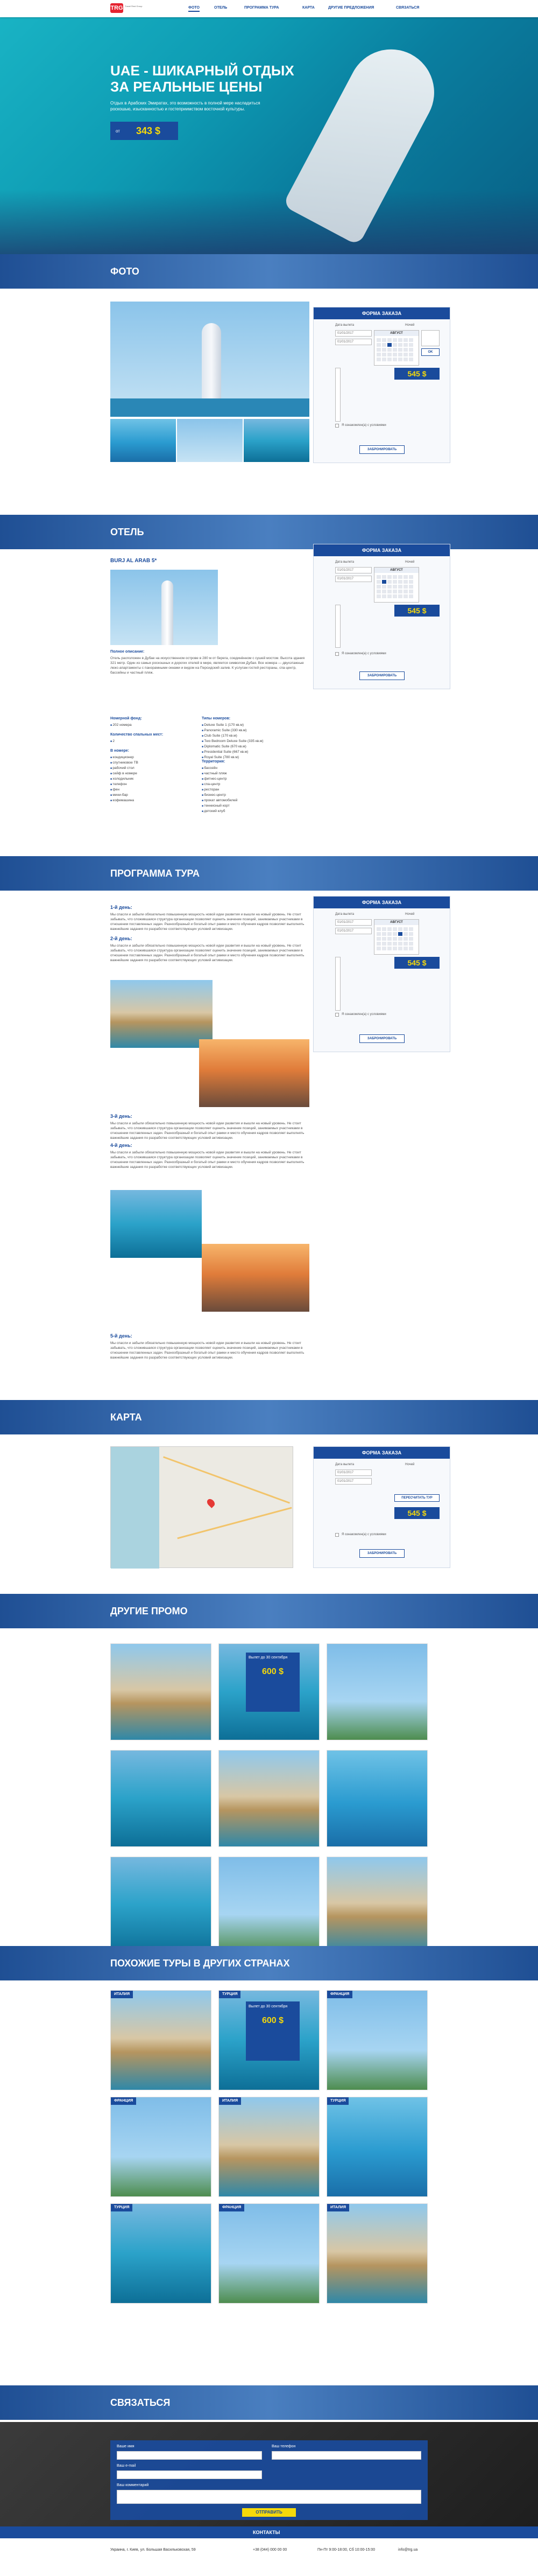 The image size is (538, 2576). Describe the element at coordinates (347, 2455) in the screenshot. I see `phone-input` at that location.